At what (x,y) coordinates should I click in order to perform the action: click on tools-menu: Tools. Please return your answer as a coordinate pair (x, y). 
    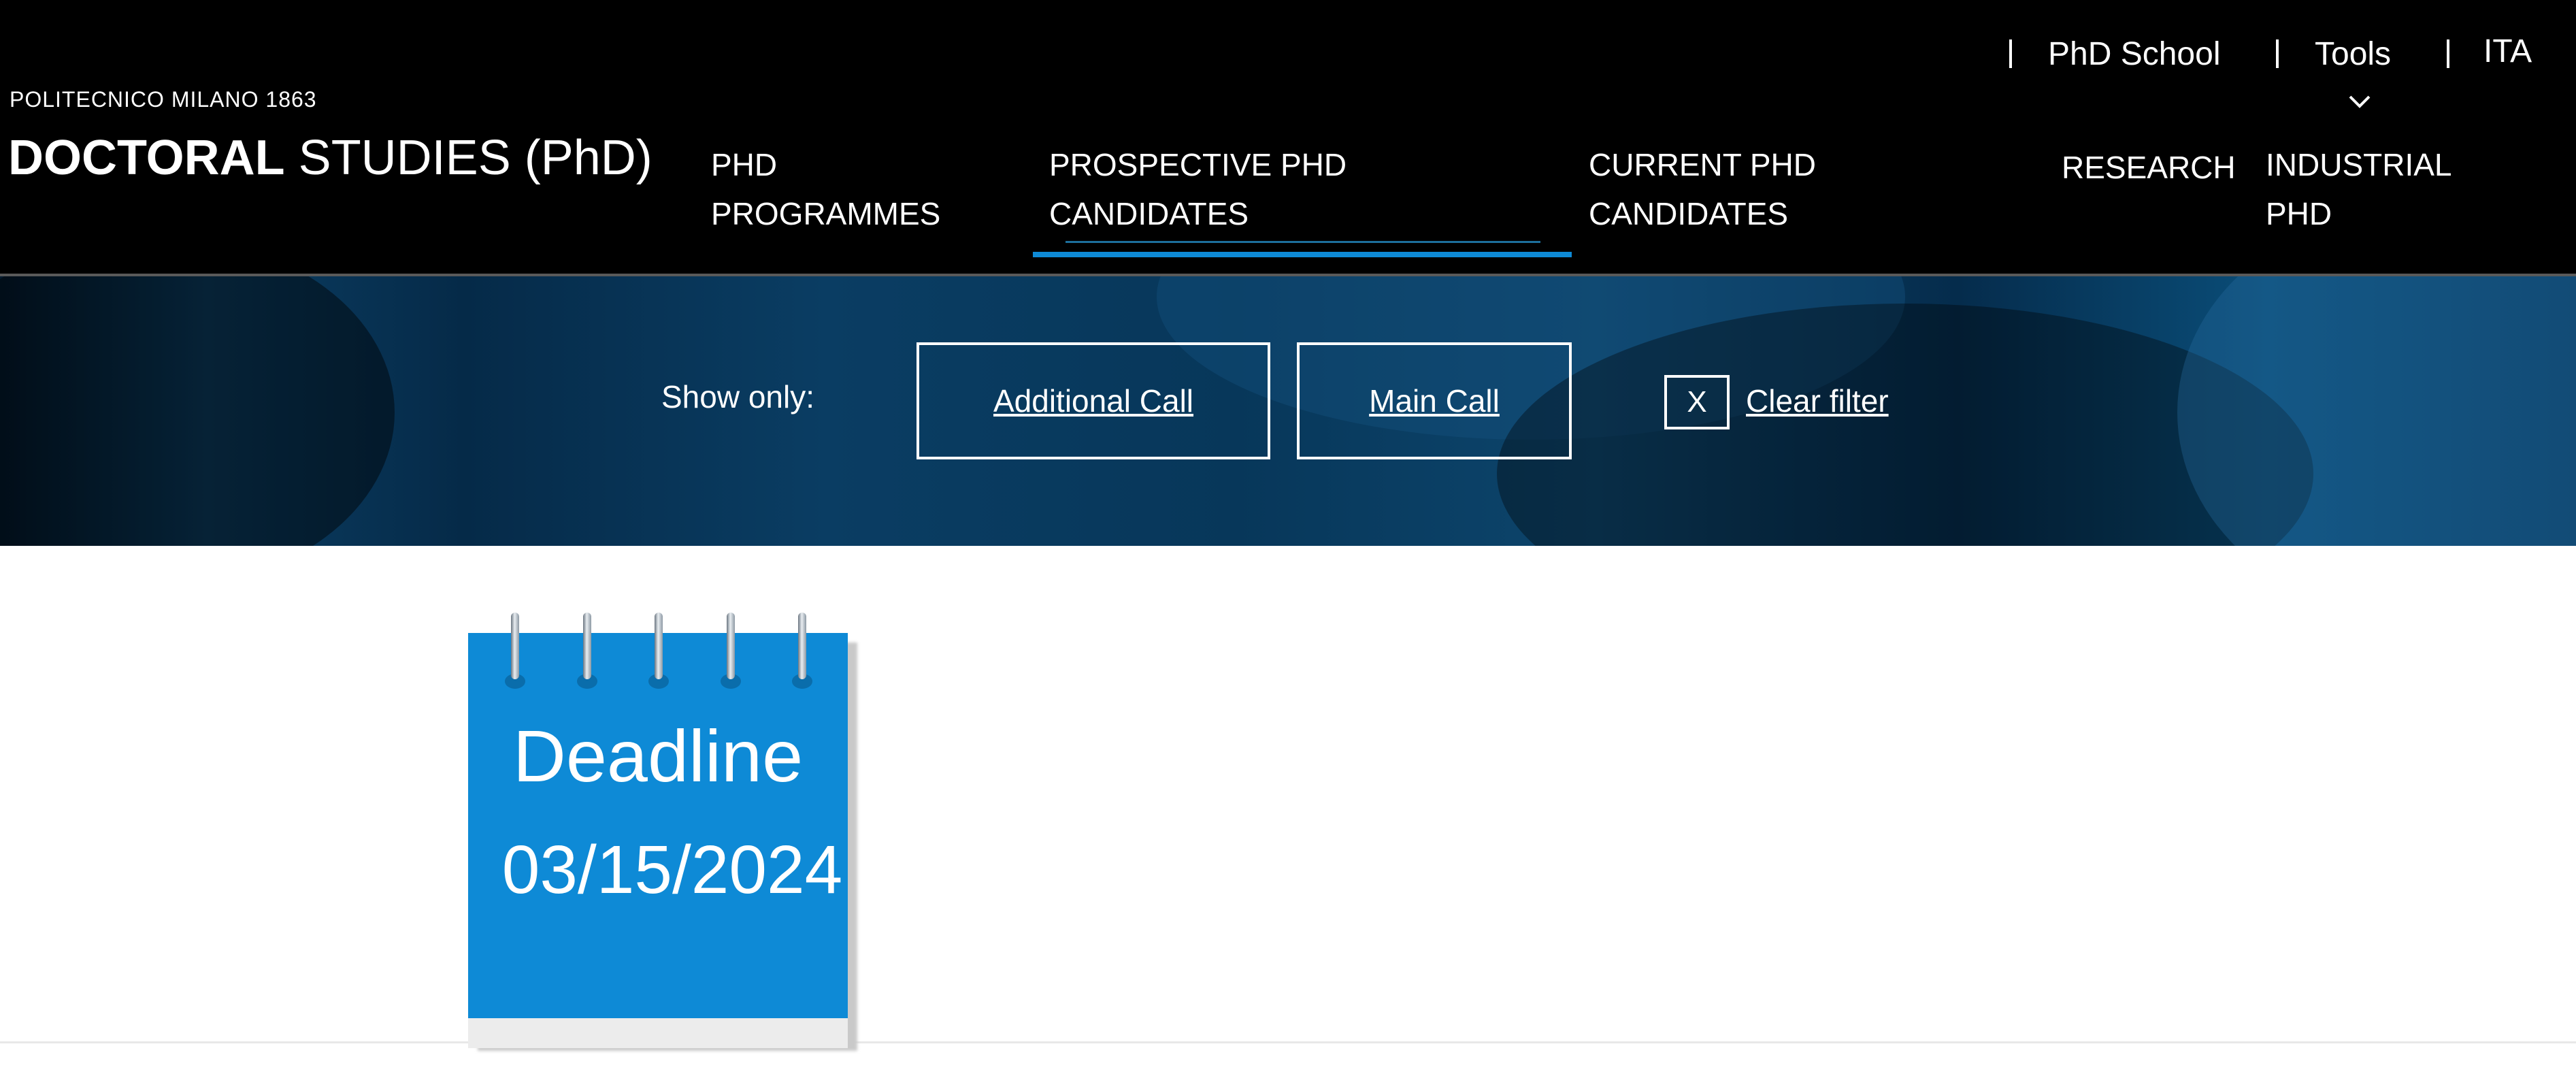
    Looking at the image, I should click on (2353, 54).